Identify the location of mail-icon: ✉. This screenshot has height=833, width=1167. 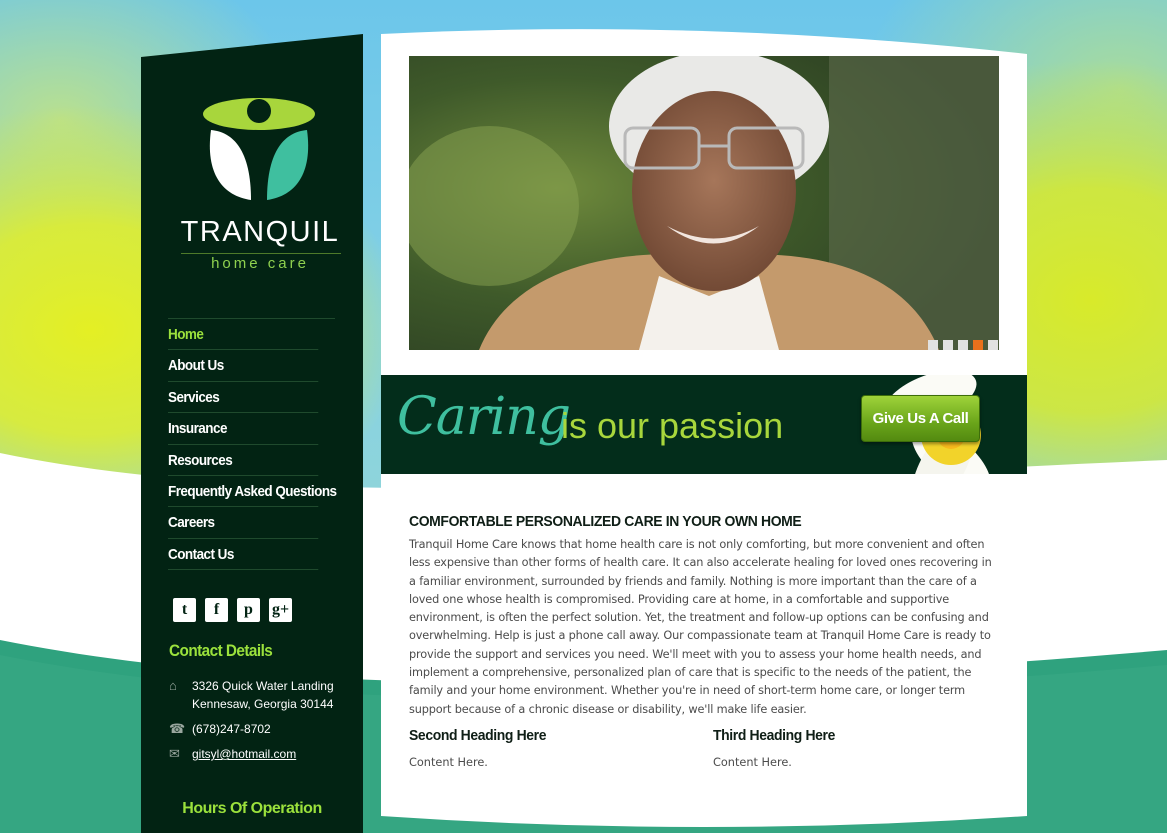
(174, 753).